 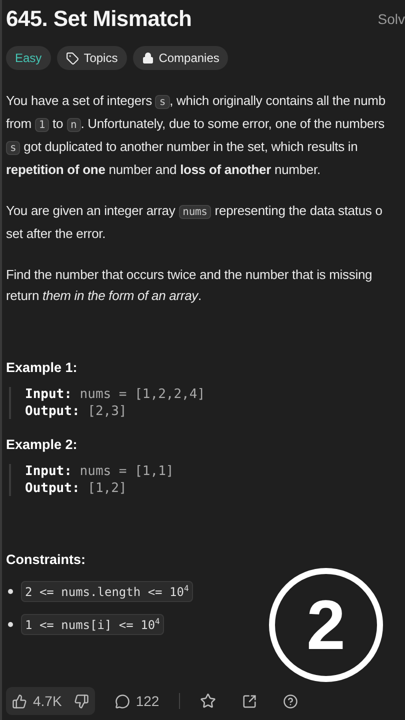 What do you see at coordinates (76, 488) in the screenshot?
I see `example-line: Output: [1,2]` at bounding box center [76, 488].